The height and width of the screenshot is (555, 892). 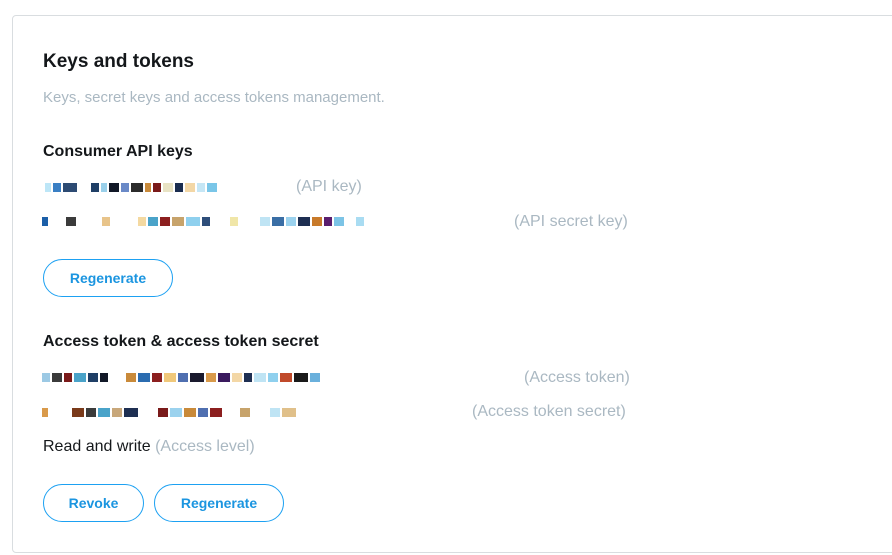 I want to click on access-level-label: (Access level), so click(x=205, y=446).